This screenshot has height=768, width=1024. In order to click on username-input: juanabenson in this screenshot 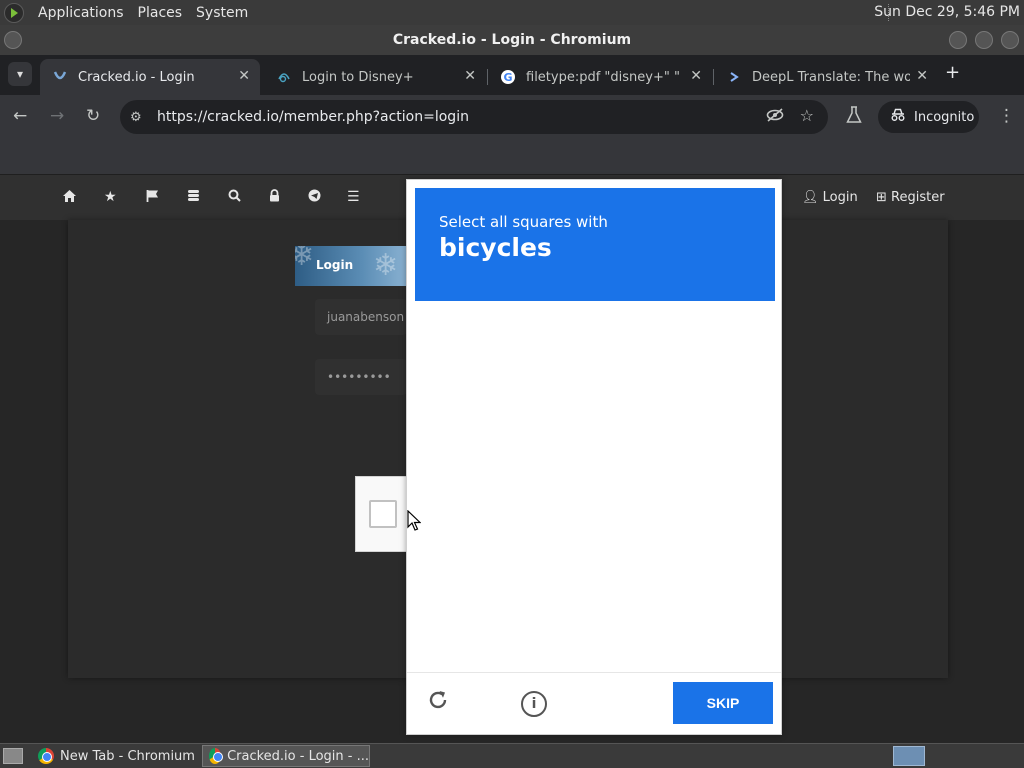, I will do `click(361, 317)`.